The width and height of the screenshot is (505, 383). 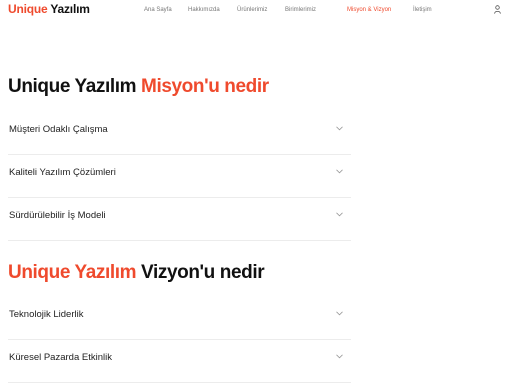 I want to click on mission-title-question: Misyon'u nedir, so click(x=205, y=86).